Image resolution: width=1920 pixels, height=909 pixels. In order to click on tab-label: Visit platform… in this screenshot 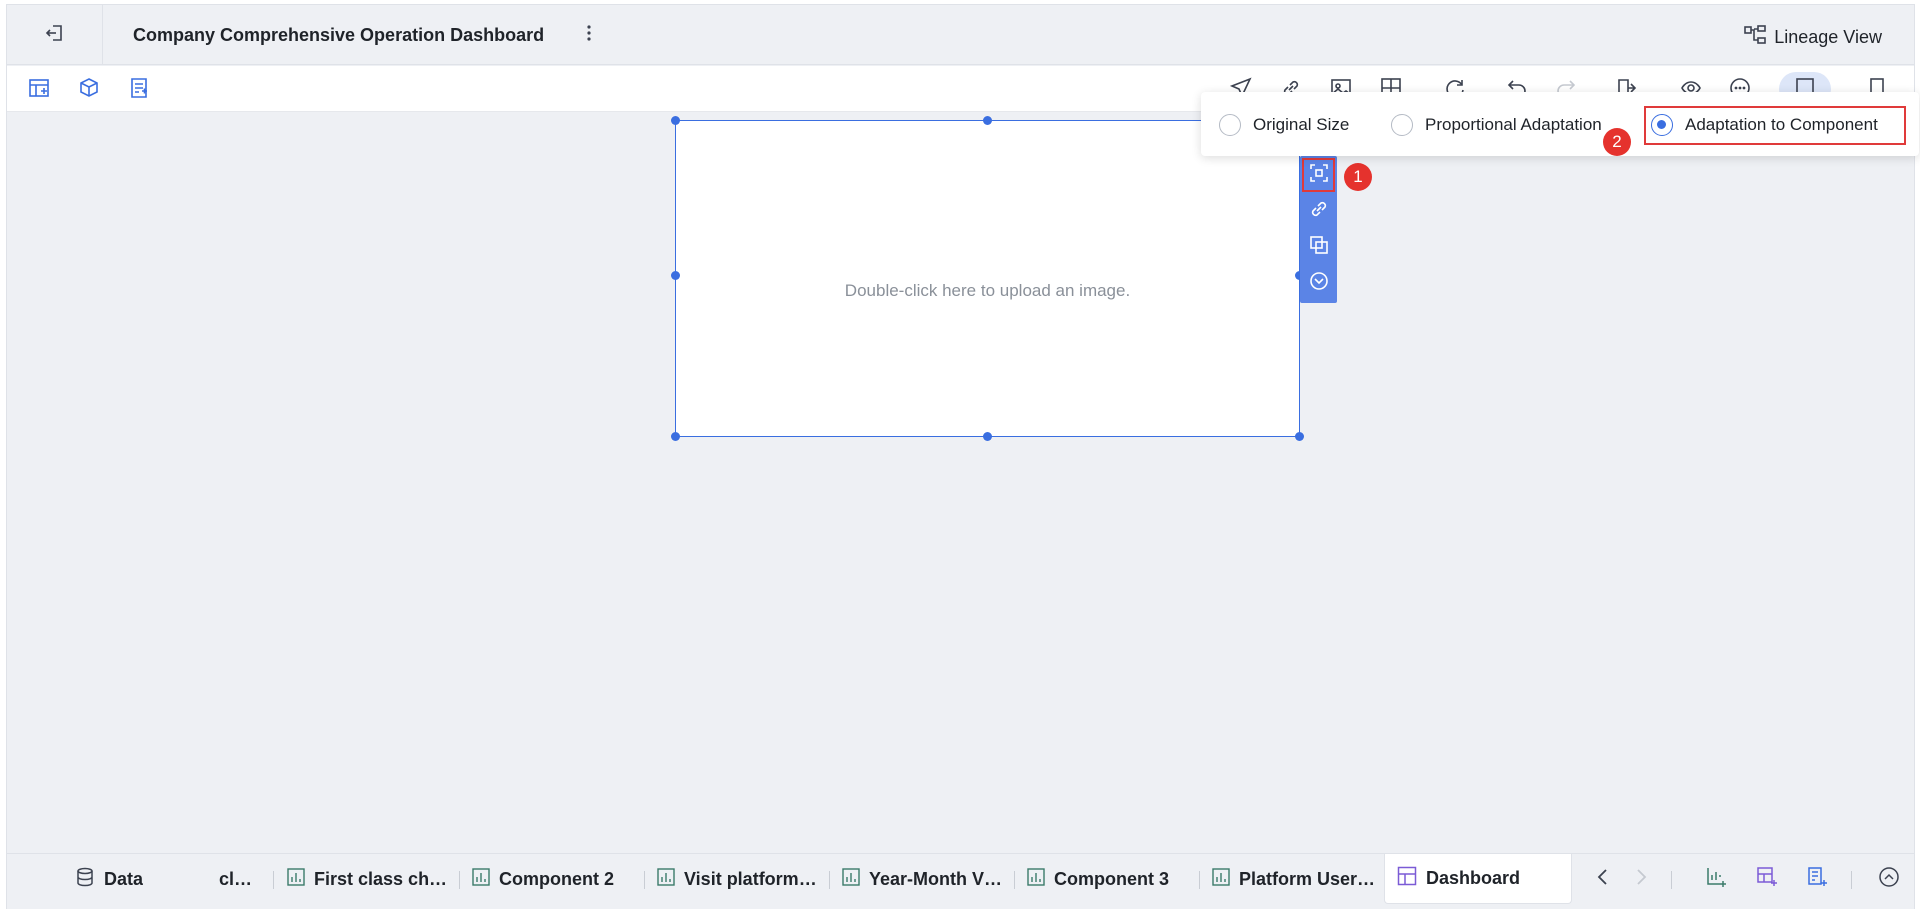, I will do `click(750, 878)`.